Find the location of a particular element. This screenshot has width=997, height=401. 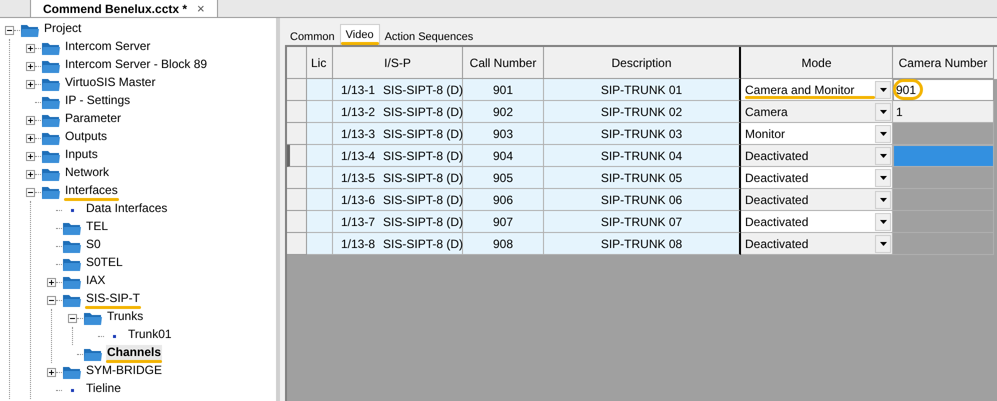

table-cell: SIP-TRUNK 01 is located at coordinates (642, 90).